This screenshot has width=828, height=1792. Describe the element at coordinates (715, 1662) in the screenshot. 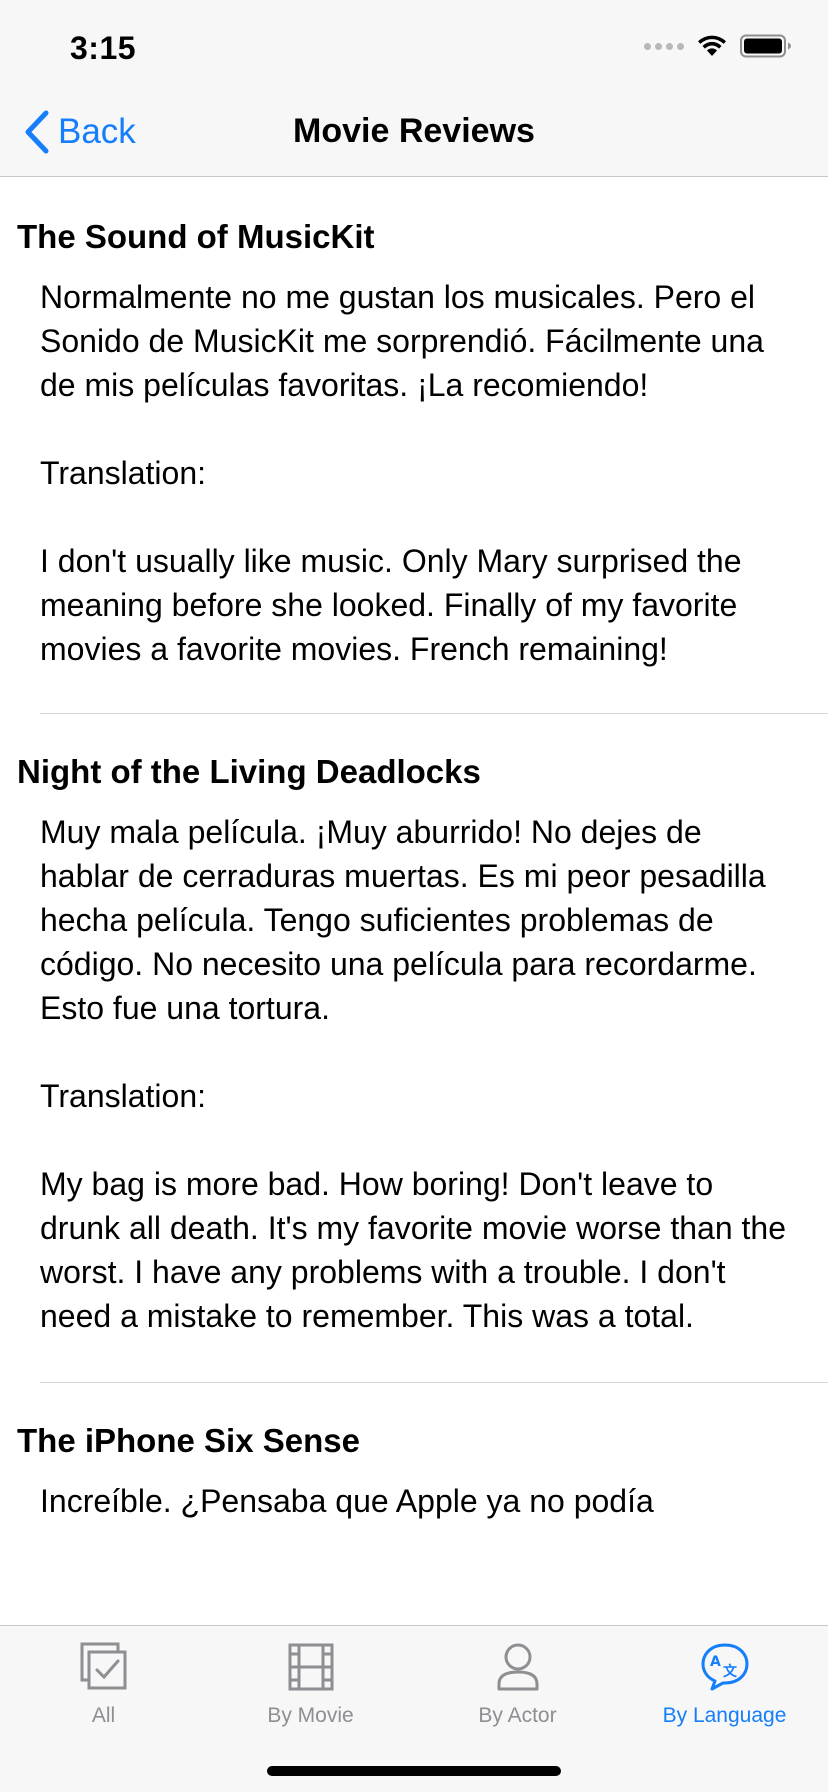

I see `svg-text: A` at that location.